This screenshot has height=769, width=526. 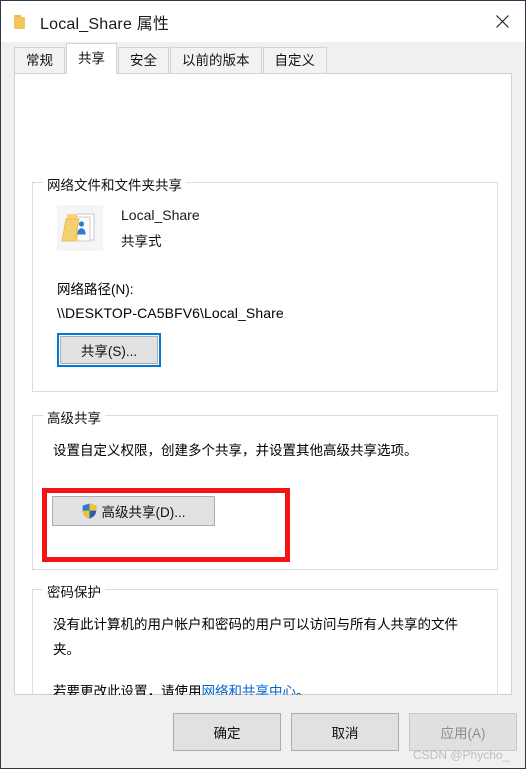 What do you see at coordinates (95, 289) in the screenshot?
I see `network-path-label: 网络路径(N):` at bounding box center [95, 289].